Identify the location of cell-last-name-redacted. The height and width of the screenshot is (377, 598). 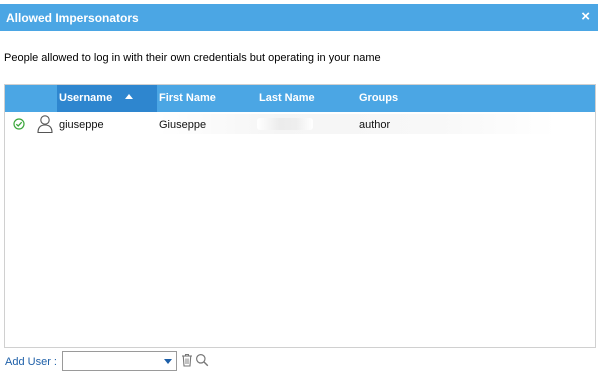
(285, 124).